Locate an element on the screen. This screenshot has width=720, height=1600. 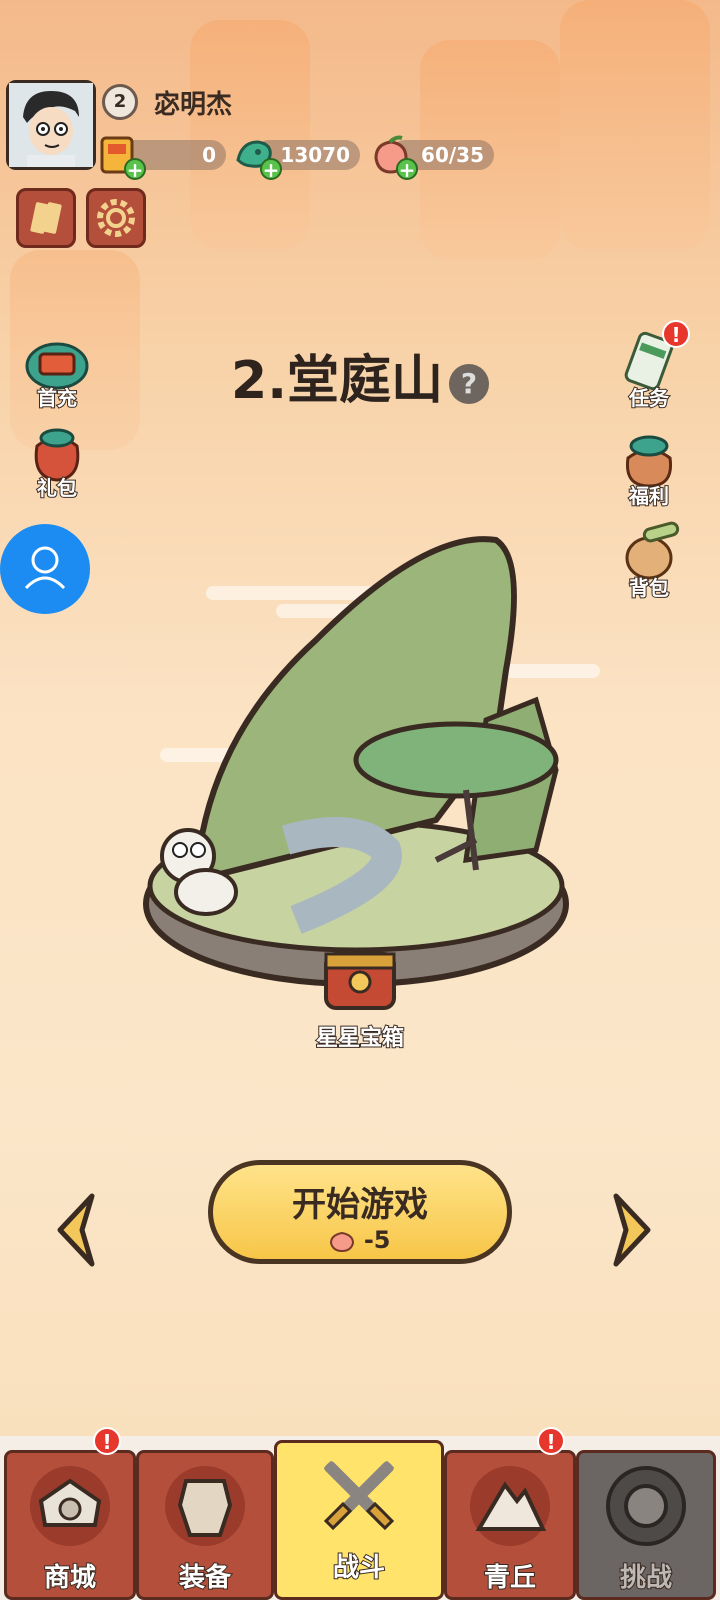
chevron-left-icon is located at coordinates (76, 1230).